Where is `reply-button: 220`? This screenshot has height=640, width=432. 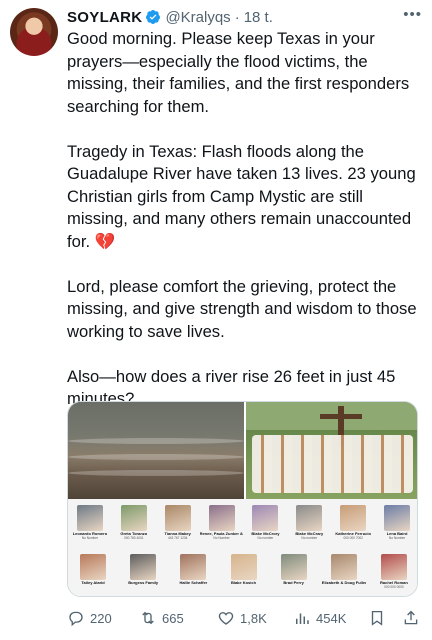 reply-button: 220 is located at coordinates (89, 618).